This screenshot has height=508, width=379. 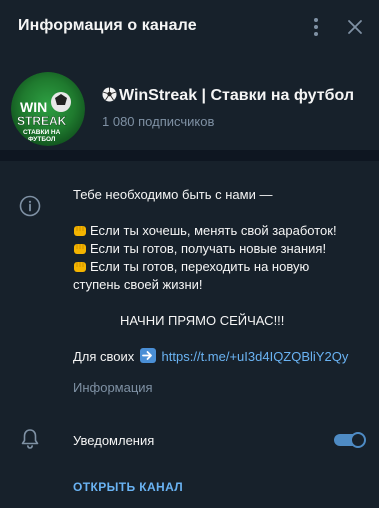 What do you see at coordinates (114, 440) in the screenshot?
I see `notifications-label: Уведомления` at bounding box center [114, 440].